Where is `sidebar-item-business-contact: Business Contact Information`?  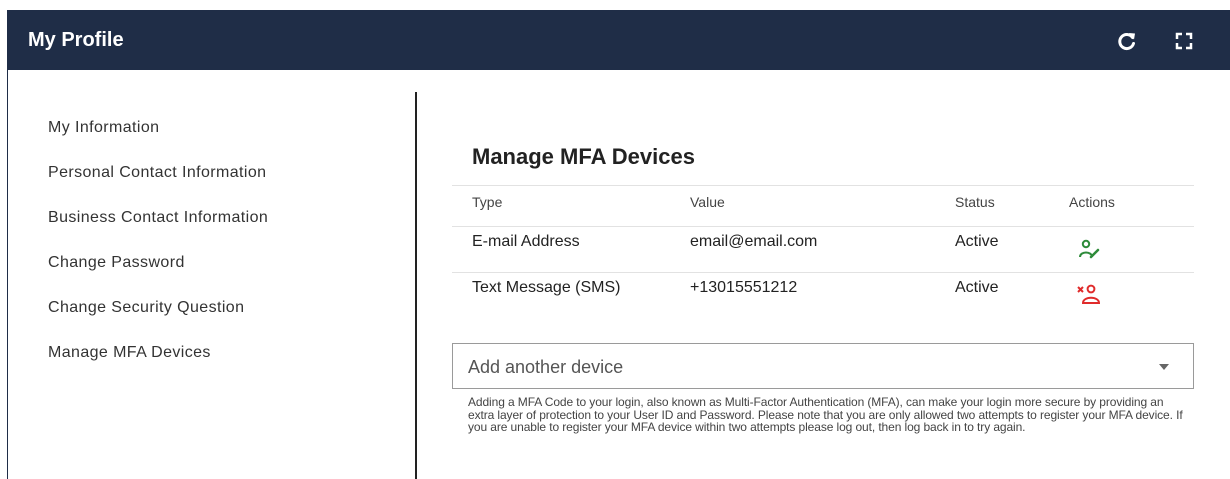
sidebar-item-business-contact: Business Contact Information is located at coordinates (158, 231).